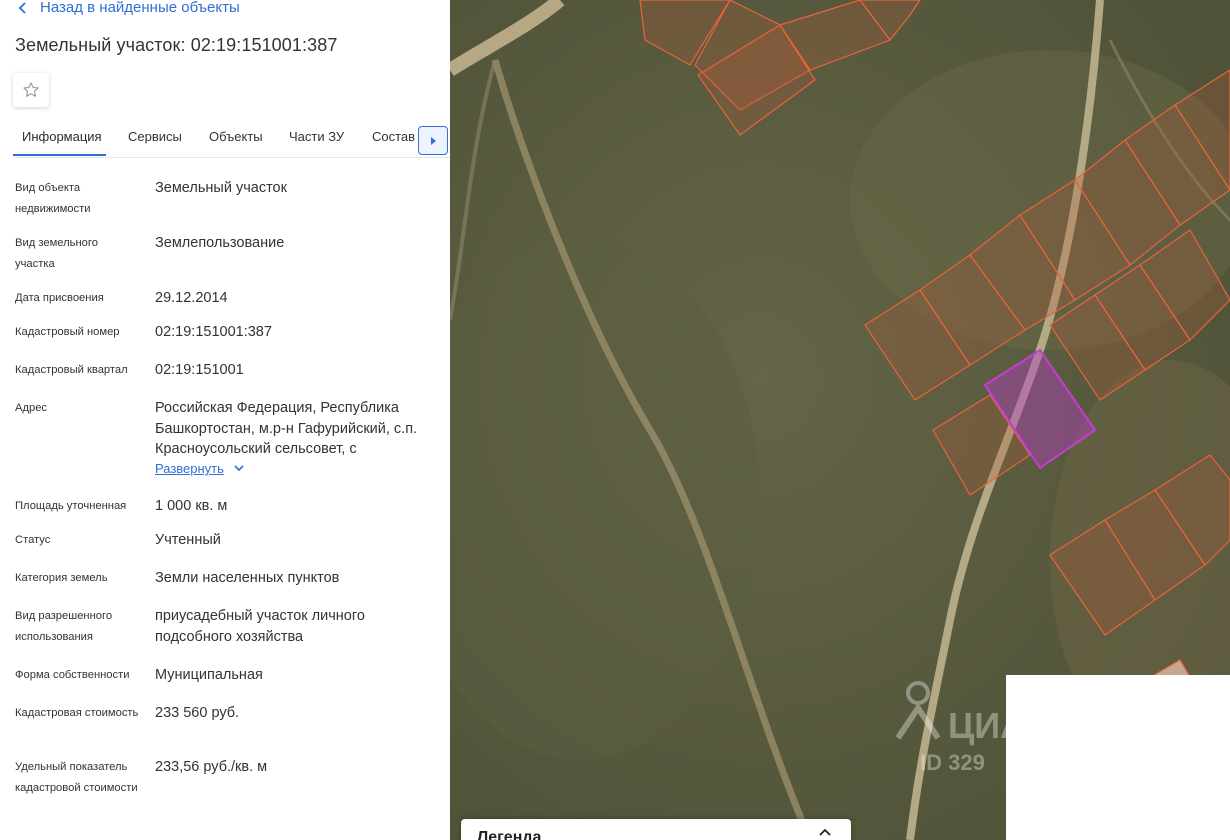 The width and height of the screenshot is (1230, 840). I want to click on caret-right-icon, so click(433, 140).